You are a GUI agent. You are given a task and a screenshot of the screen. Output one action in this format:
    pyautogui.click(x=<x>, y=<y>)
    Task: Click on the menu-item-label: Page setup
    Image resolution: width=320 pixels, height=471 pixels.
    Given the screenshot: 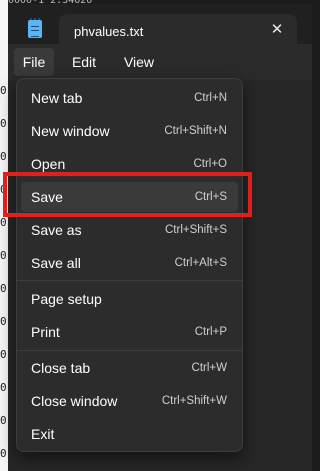 What is the action you would take?
    pyautogui.click(x=66, y=299)
    